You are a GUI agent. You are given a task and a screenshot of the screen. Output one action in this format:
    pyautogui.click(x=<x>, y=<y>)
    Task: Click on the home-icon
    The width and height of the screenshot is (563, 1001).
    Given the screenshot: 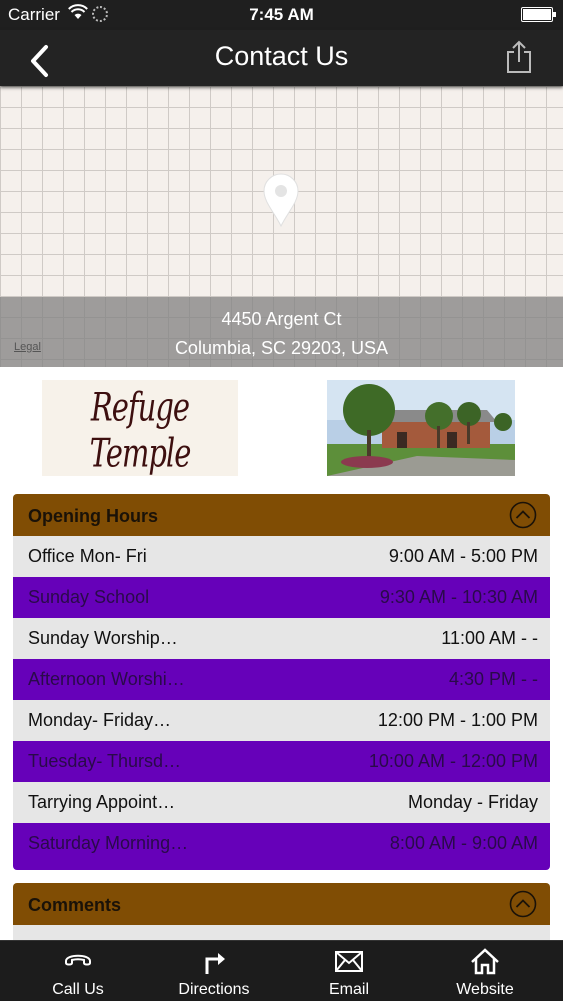 What is the action you would take?
    pyautogui.click(x=485, y=961)
    